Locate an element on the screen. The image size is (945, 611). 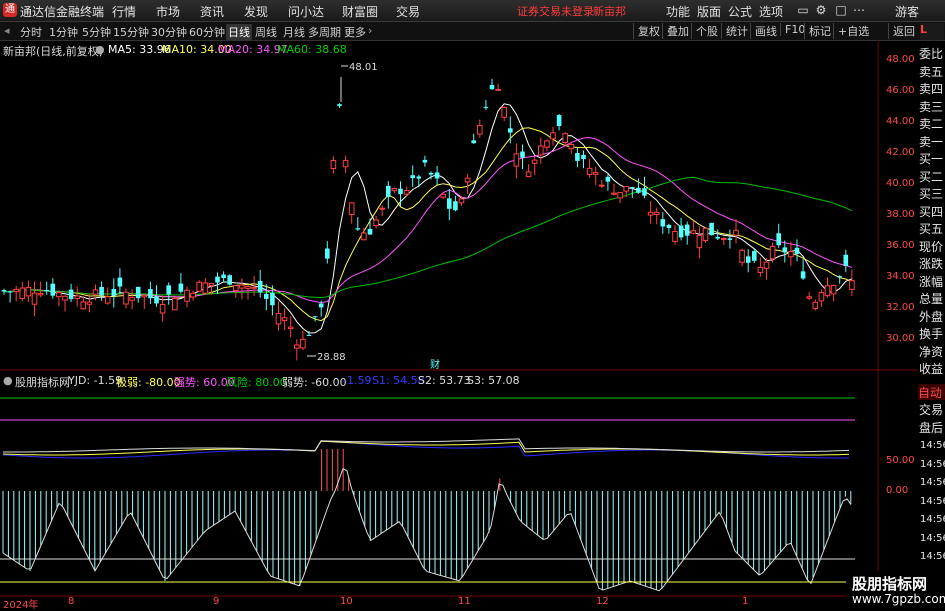
toolbar-arrow-icon: ◂ is located at coordinates (7, 30).